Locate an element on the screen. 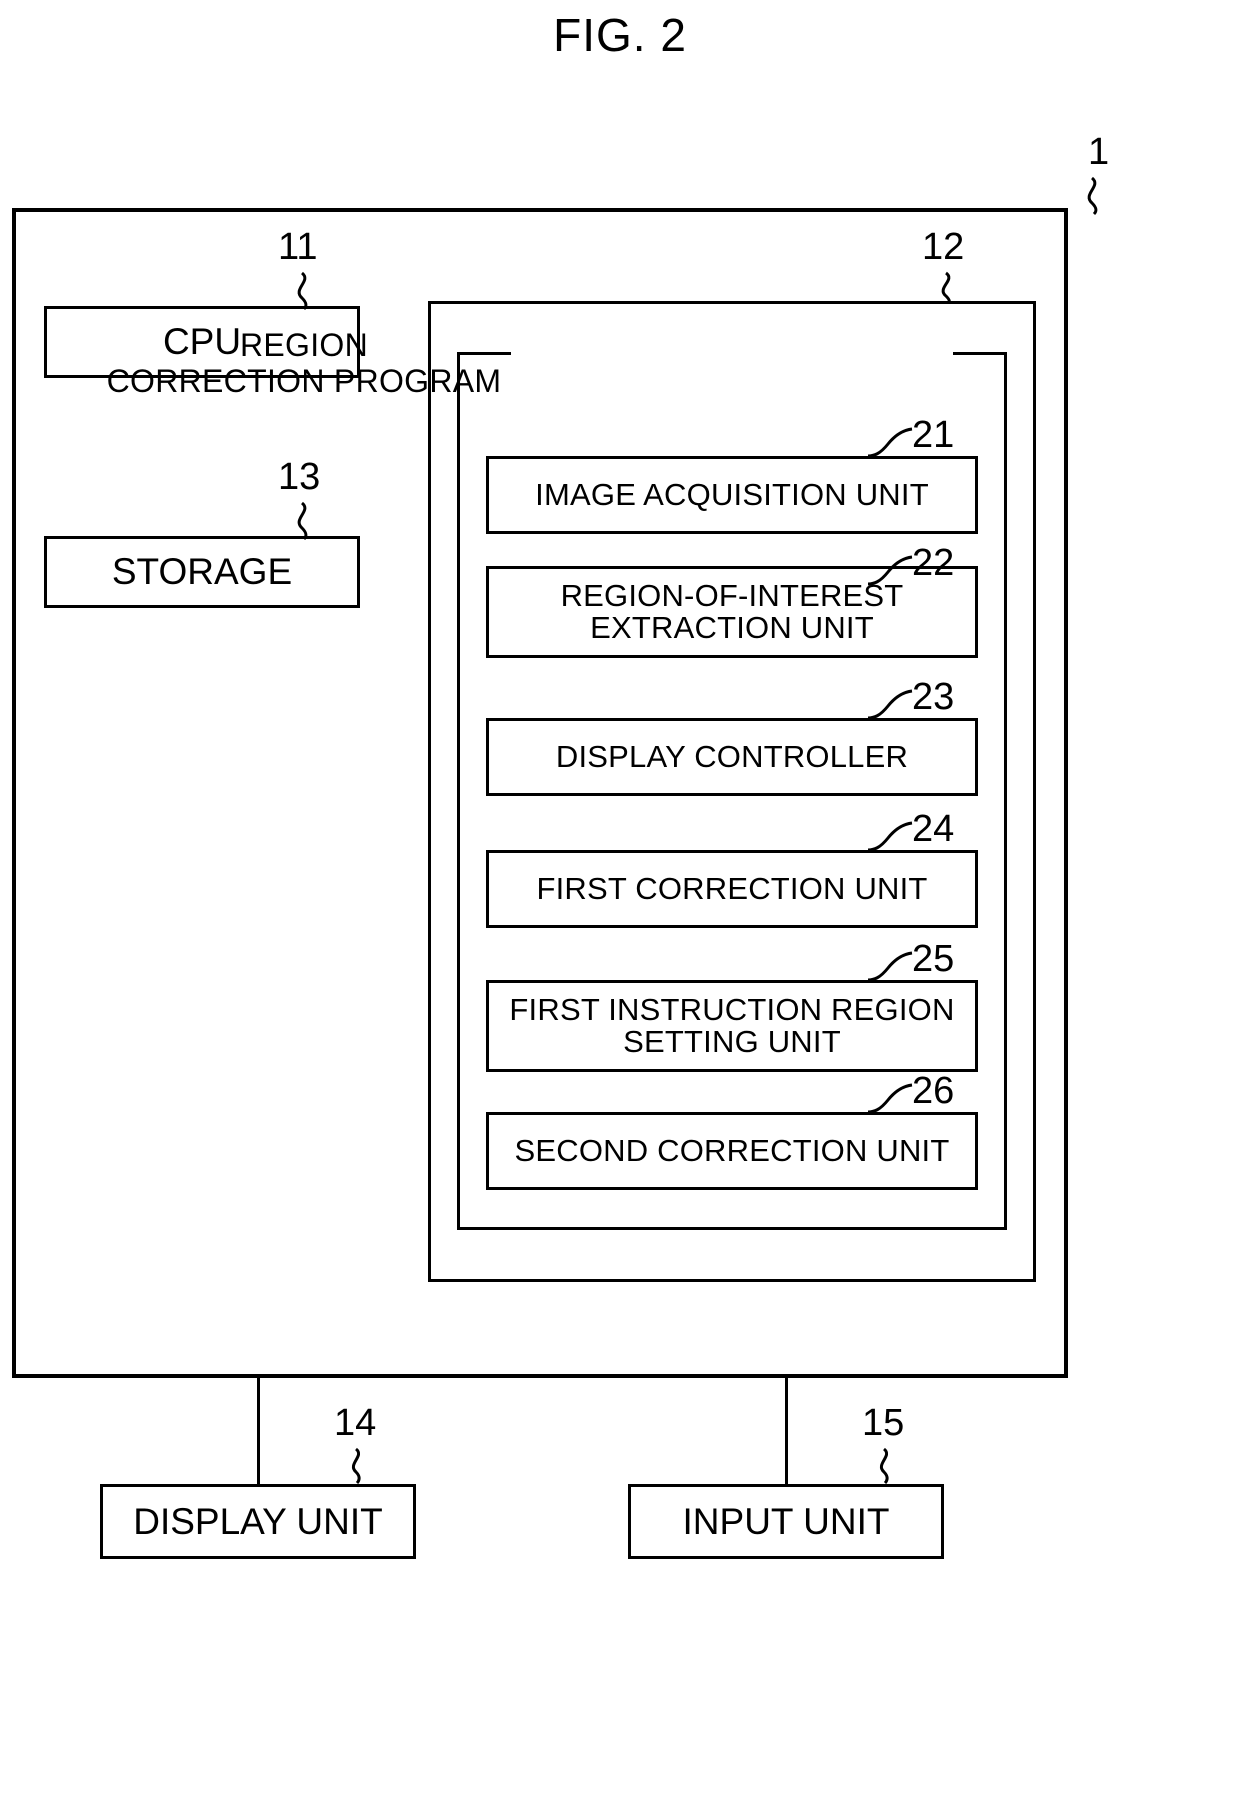  input-unit-box: INPUT UNIT is located at coordinates (786, 1521).